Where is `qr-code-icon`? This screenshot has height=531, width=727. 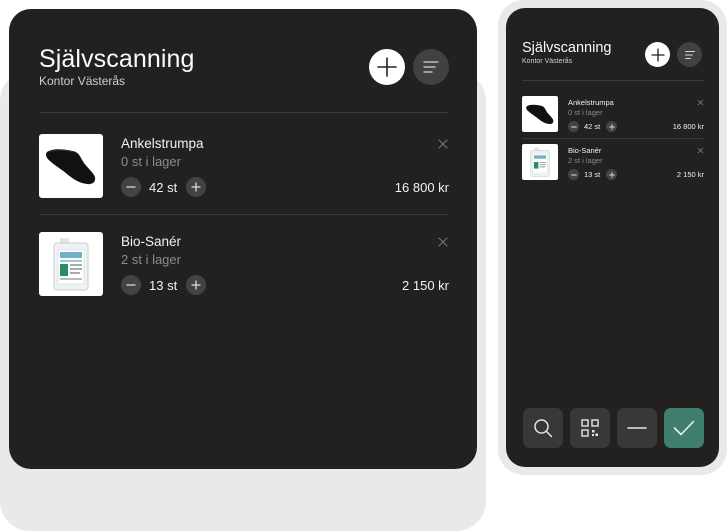
qr-code-icon is located at coordinates (590, 428).